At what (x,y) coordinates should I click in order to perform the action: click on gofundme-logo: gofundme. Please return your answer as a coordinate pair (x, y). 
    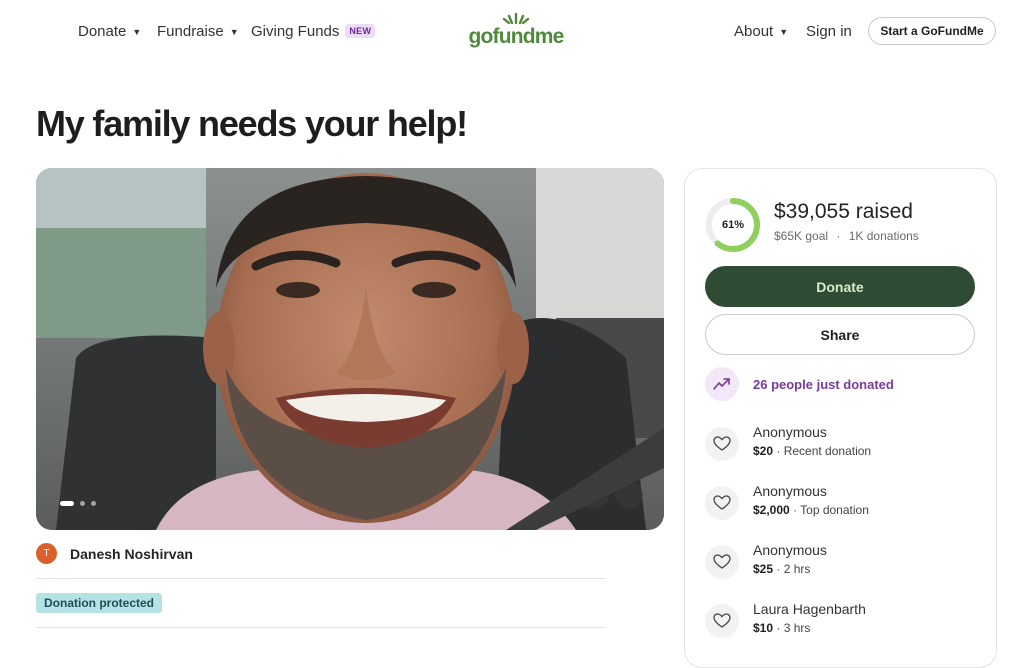
    Looking at the image, I should click on (516, 30).